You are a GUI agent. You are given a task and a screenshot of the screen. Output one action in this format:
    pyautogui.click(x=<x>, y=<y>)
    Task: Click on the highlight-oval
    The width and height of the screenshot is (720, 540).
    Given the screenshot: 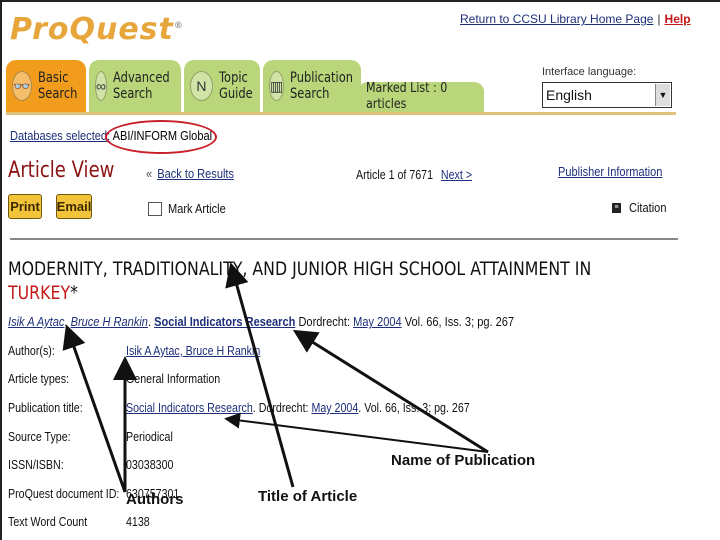 What is the action you would take?
    pyautogui.click(x=161, y=137)
    